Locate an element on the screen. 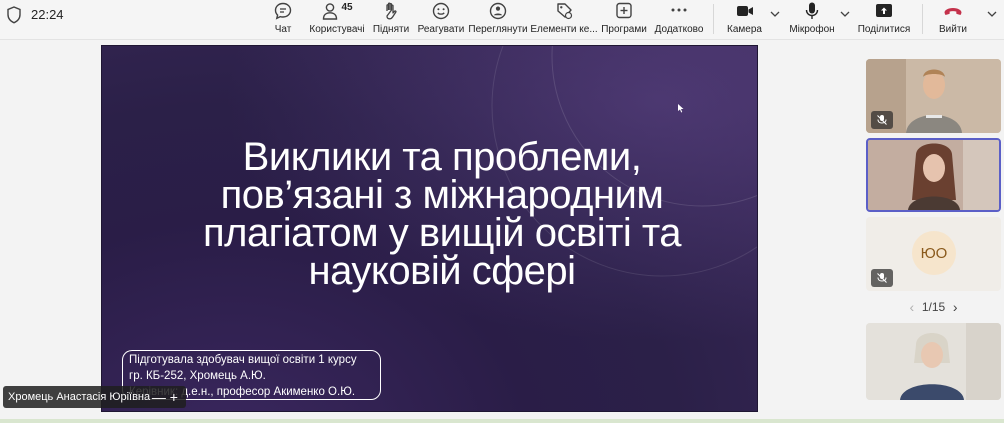  microphone-button: Мікрофон is located at coordinates (812, 20).